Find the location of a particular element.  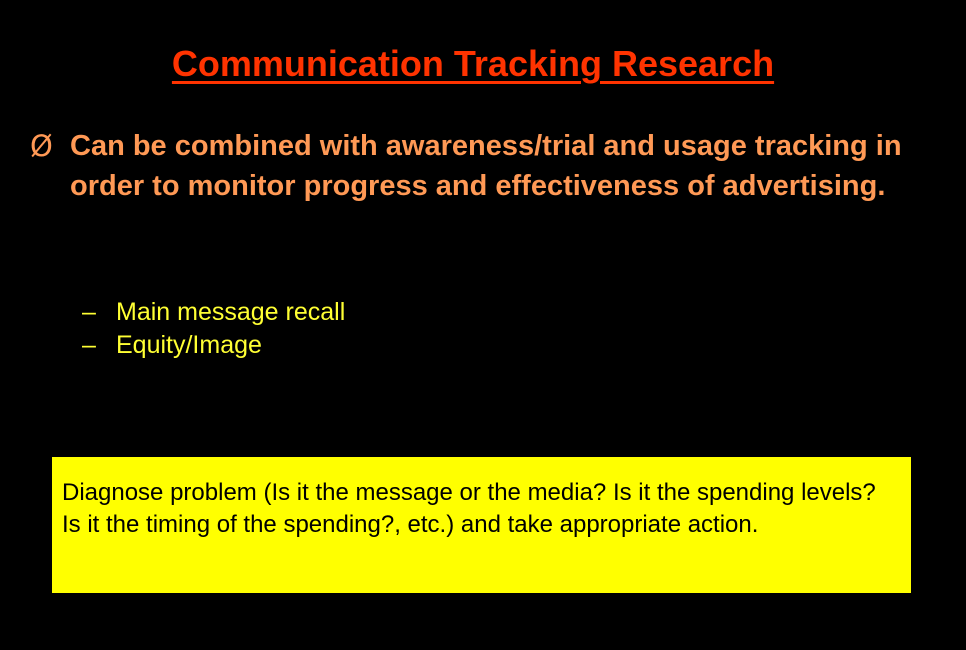

sub-bullet-item: – Main message recall is located at coordinates (213, 312).